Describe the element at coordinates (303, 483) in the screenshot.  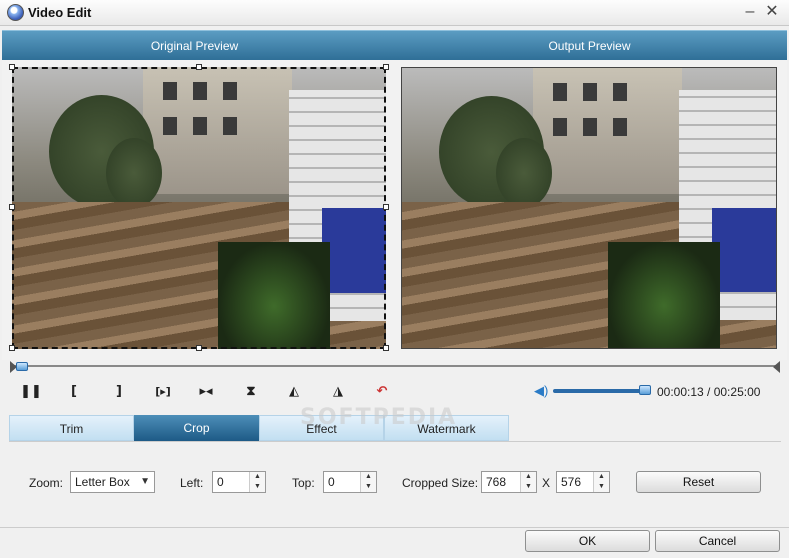
I see `top-label: Top:` at that location.